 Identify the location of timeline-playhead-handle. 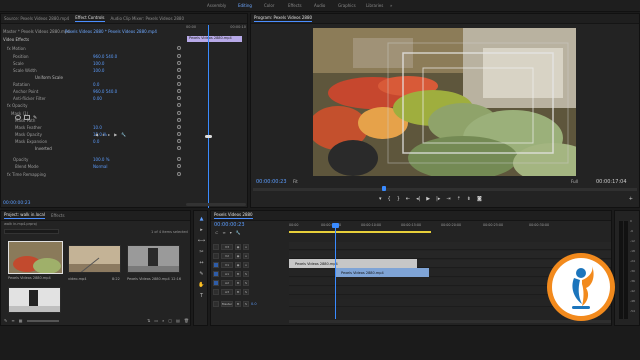
(335, 225).